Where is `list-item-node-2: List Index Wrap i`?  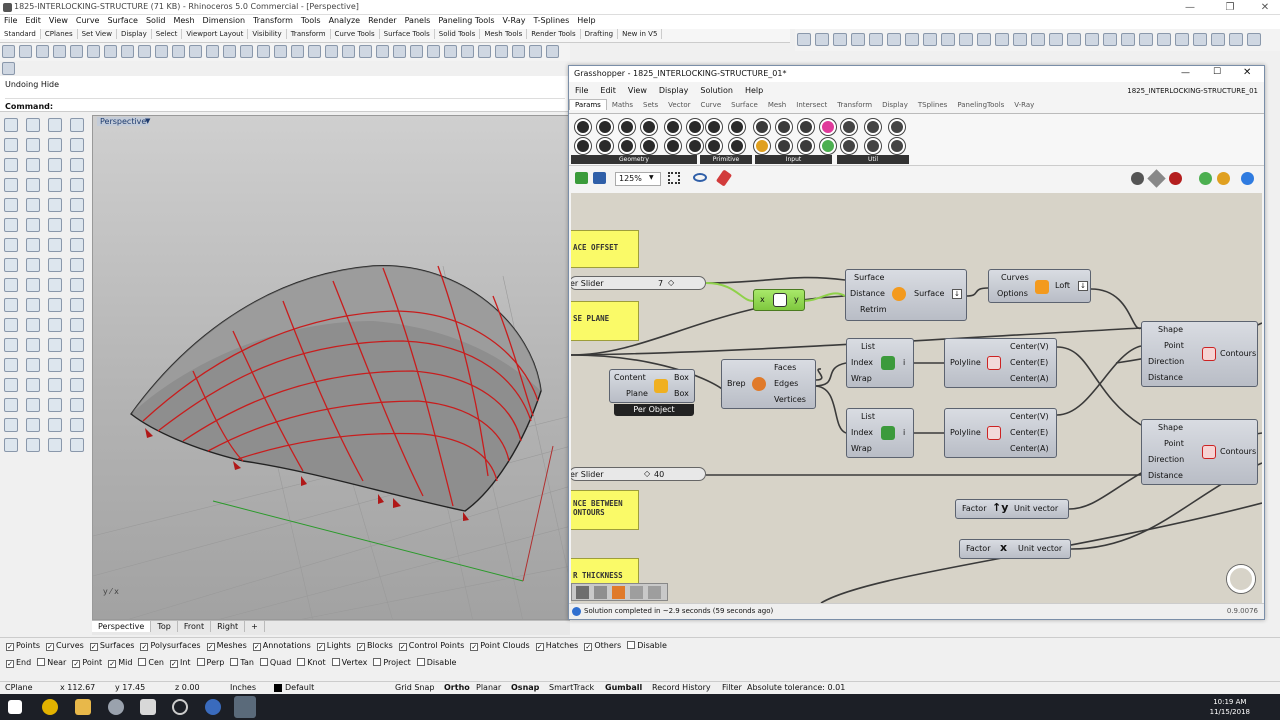 list-item-node-2: List Index Wrap i is located at coordinates (880, 433).